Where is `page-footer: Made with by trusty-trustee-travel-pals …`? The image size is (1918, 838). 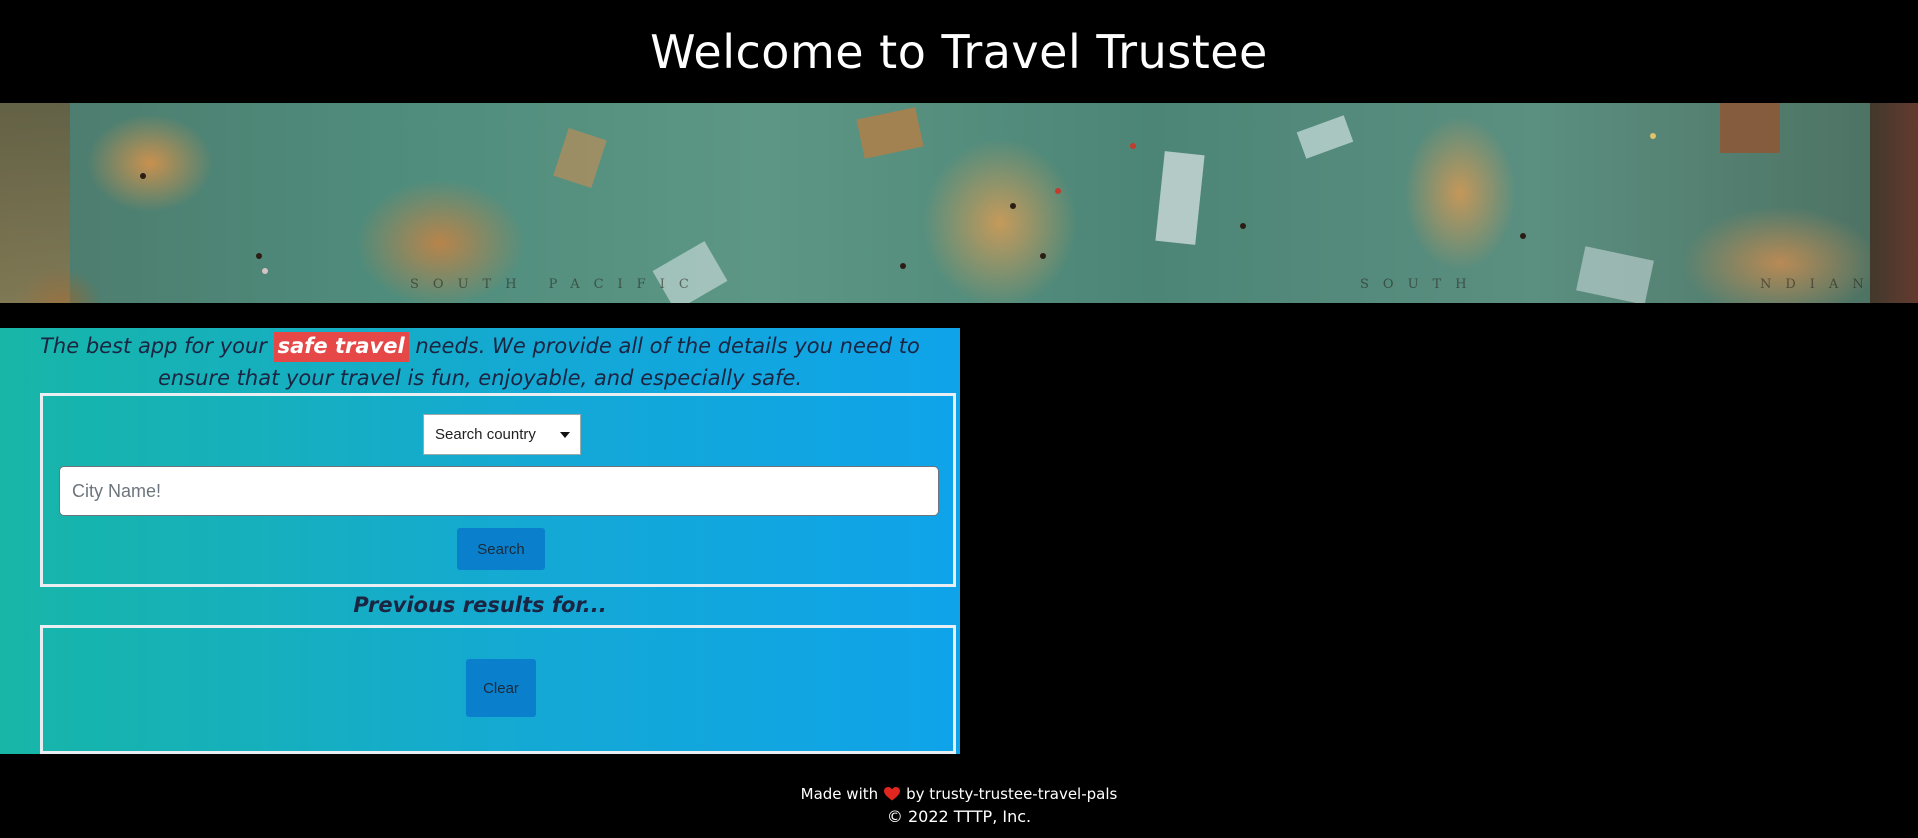 page-footer: Made with by trusty-trustee-travel-pals … is located at coordinates (959, 805).